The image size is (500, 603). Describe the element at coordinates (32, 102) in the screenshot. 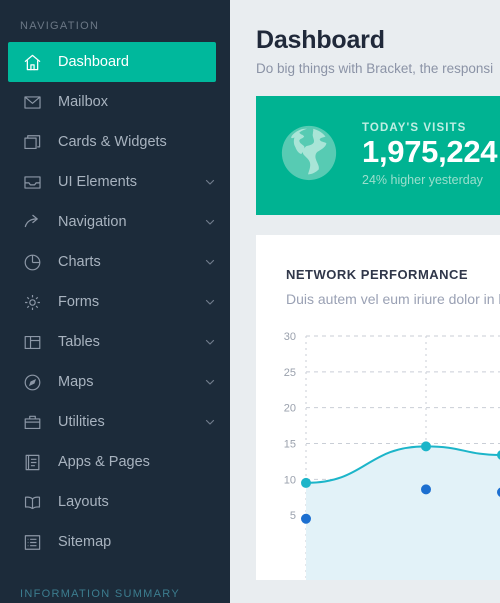

I see `mail-icon` at that location.